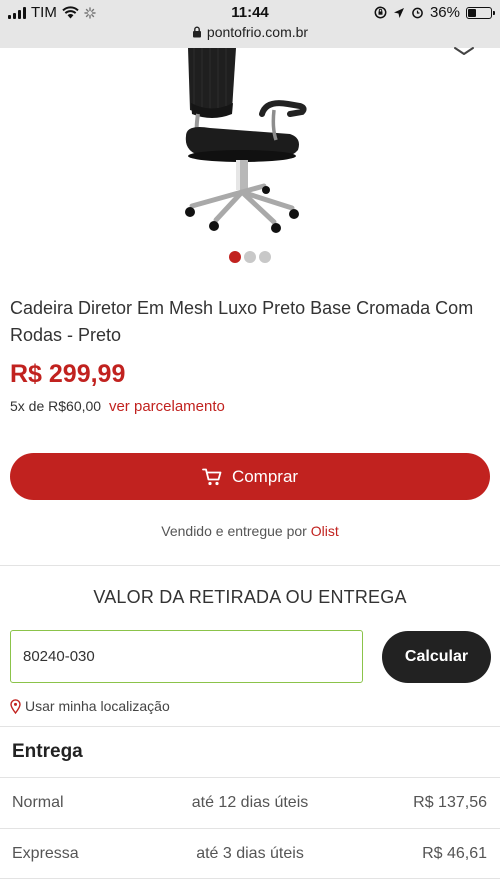 This screenshot has width=500, height=889. What do you see at coordinates (464, 49) in the screenshot?
I see `share-icon` at bounding box center [464, 49].